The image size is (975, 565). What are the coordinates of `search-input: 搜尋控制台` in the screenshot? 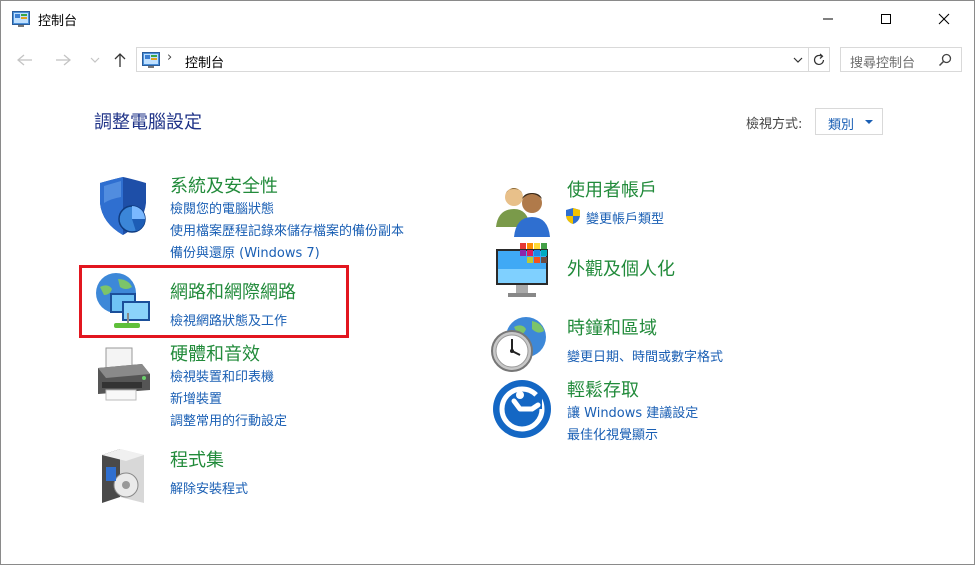 It's located at (901, 59).